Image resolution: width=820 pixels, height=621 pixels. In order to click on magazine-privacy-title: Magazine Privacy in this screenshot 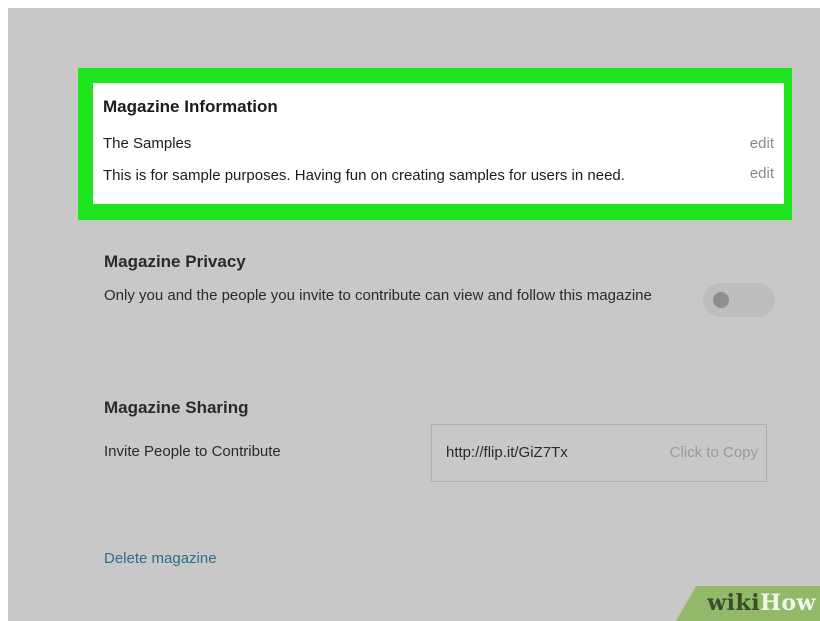, I will do `click(175, 261)`.